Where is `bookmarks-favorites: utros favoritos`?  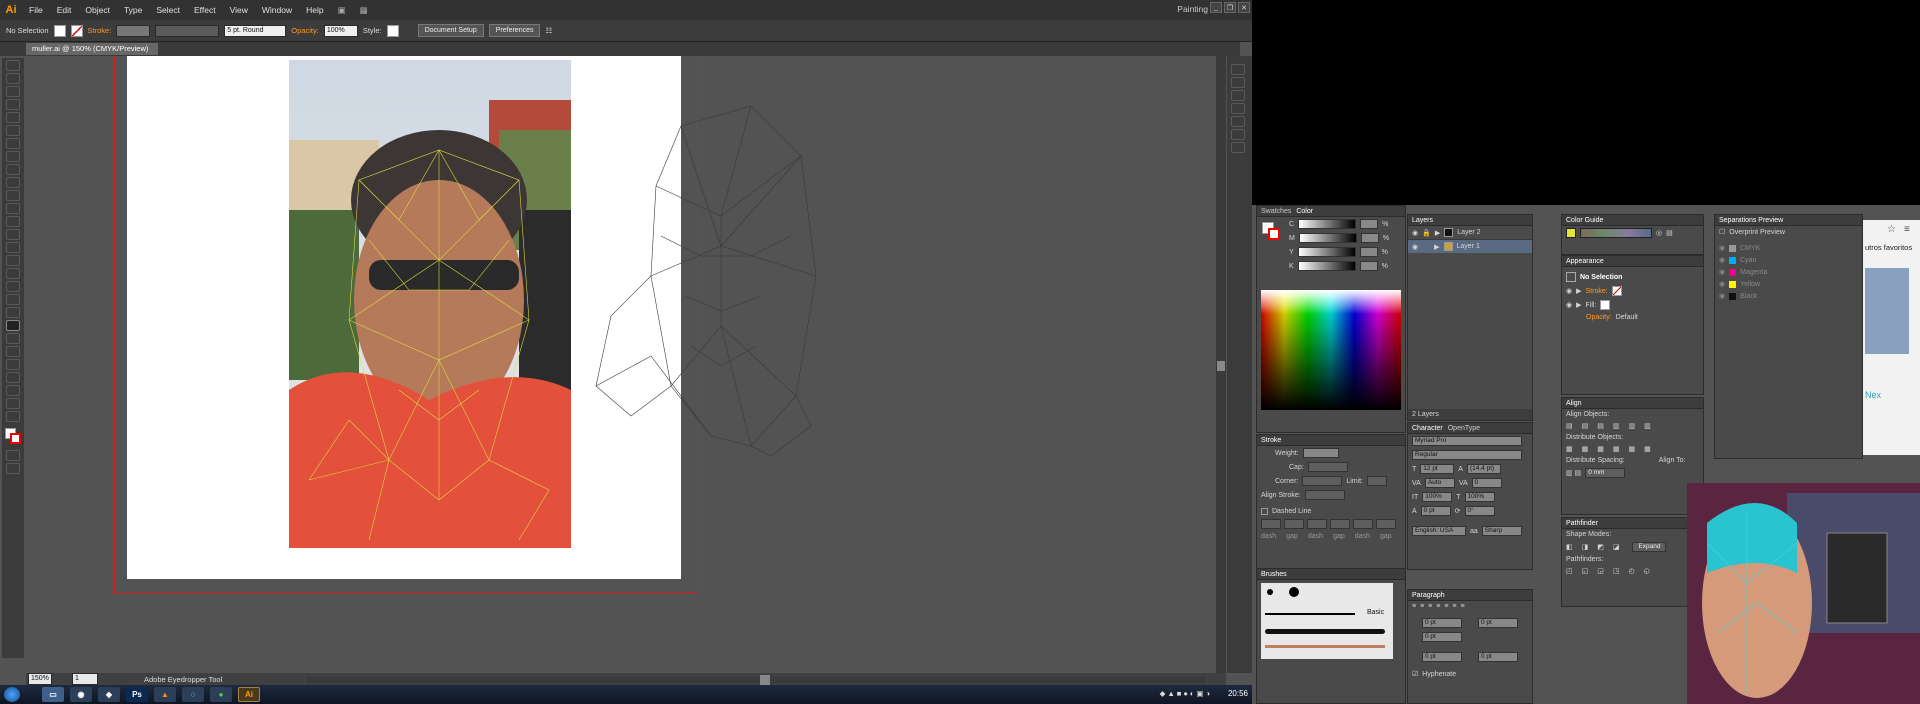 bookmarks-favorites: utros favoritos is located at coordinates (1888, 247).